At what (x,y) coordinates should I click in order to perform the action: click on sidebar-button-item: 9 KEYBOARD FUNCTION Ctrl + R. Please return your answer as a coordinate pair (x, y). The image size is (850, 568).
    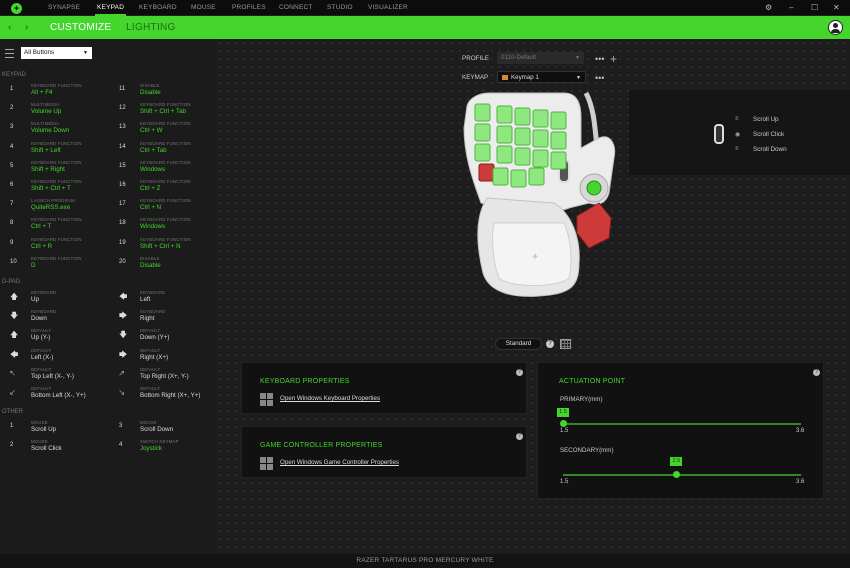
    Looking at the image, I should click on (60, 246).